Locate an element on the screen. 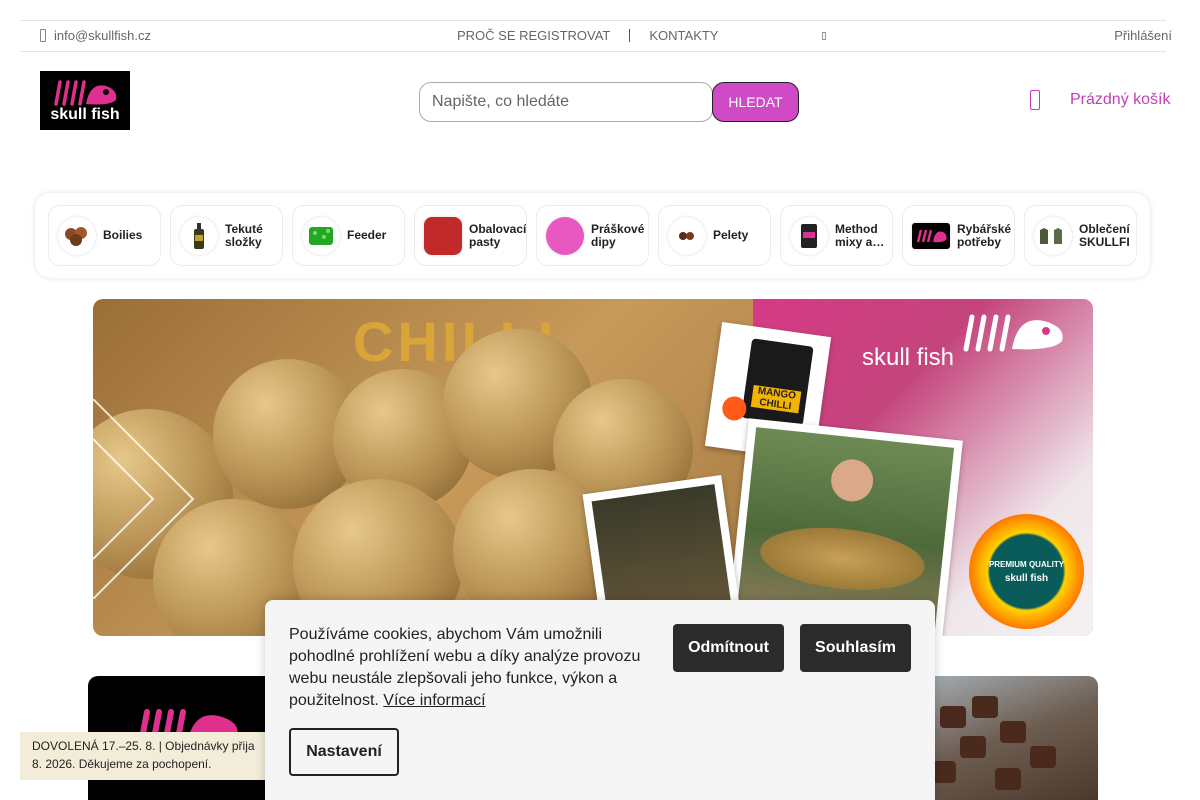 The height and width of the screenshot is (800, 1200). category-label: Obalovací pasty is located at coordinates (498, 235).